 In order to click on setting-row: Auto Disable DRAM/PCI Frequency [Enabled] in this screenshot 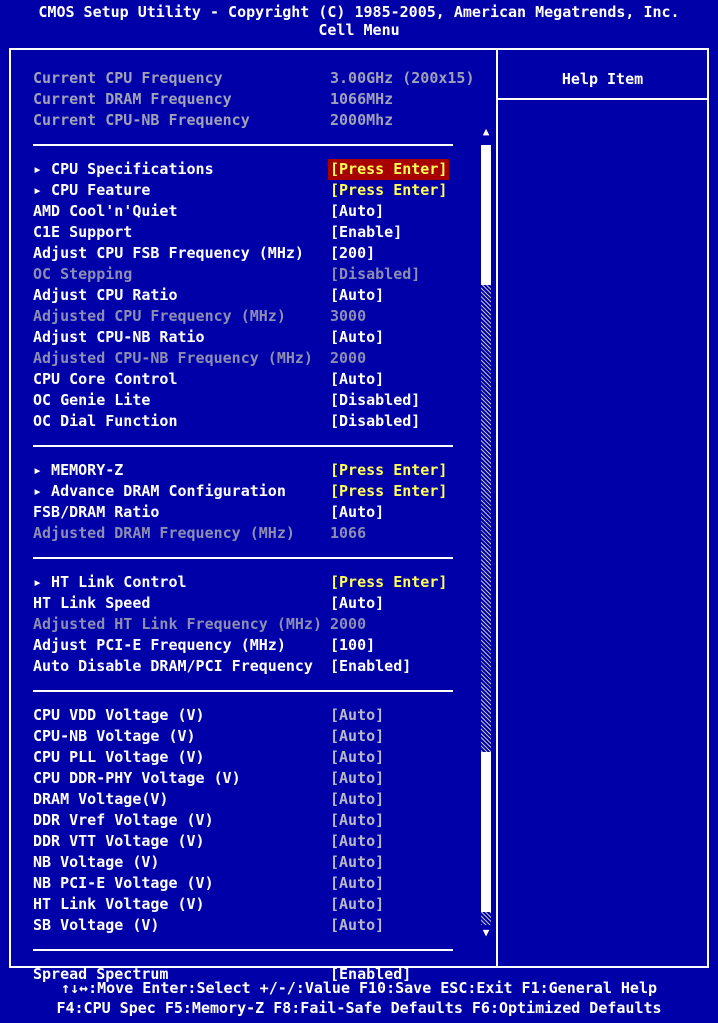, I will do `click(253, 666)`.